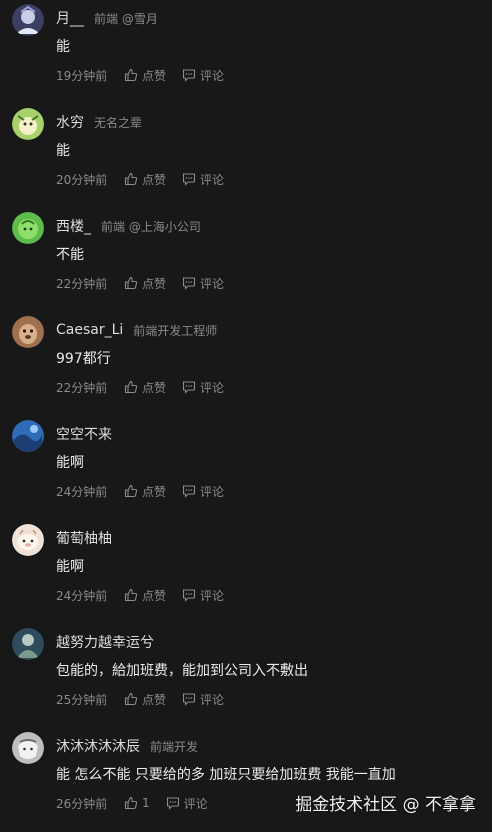  I want to click on username: 月__, so click(70, 18).